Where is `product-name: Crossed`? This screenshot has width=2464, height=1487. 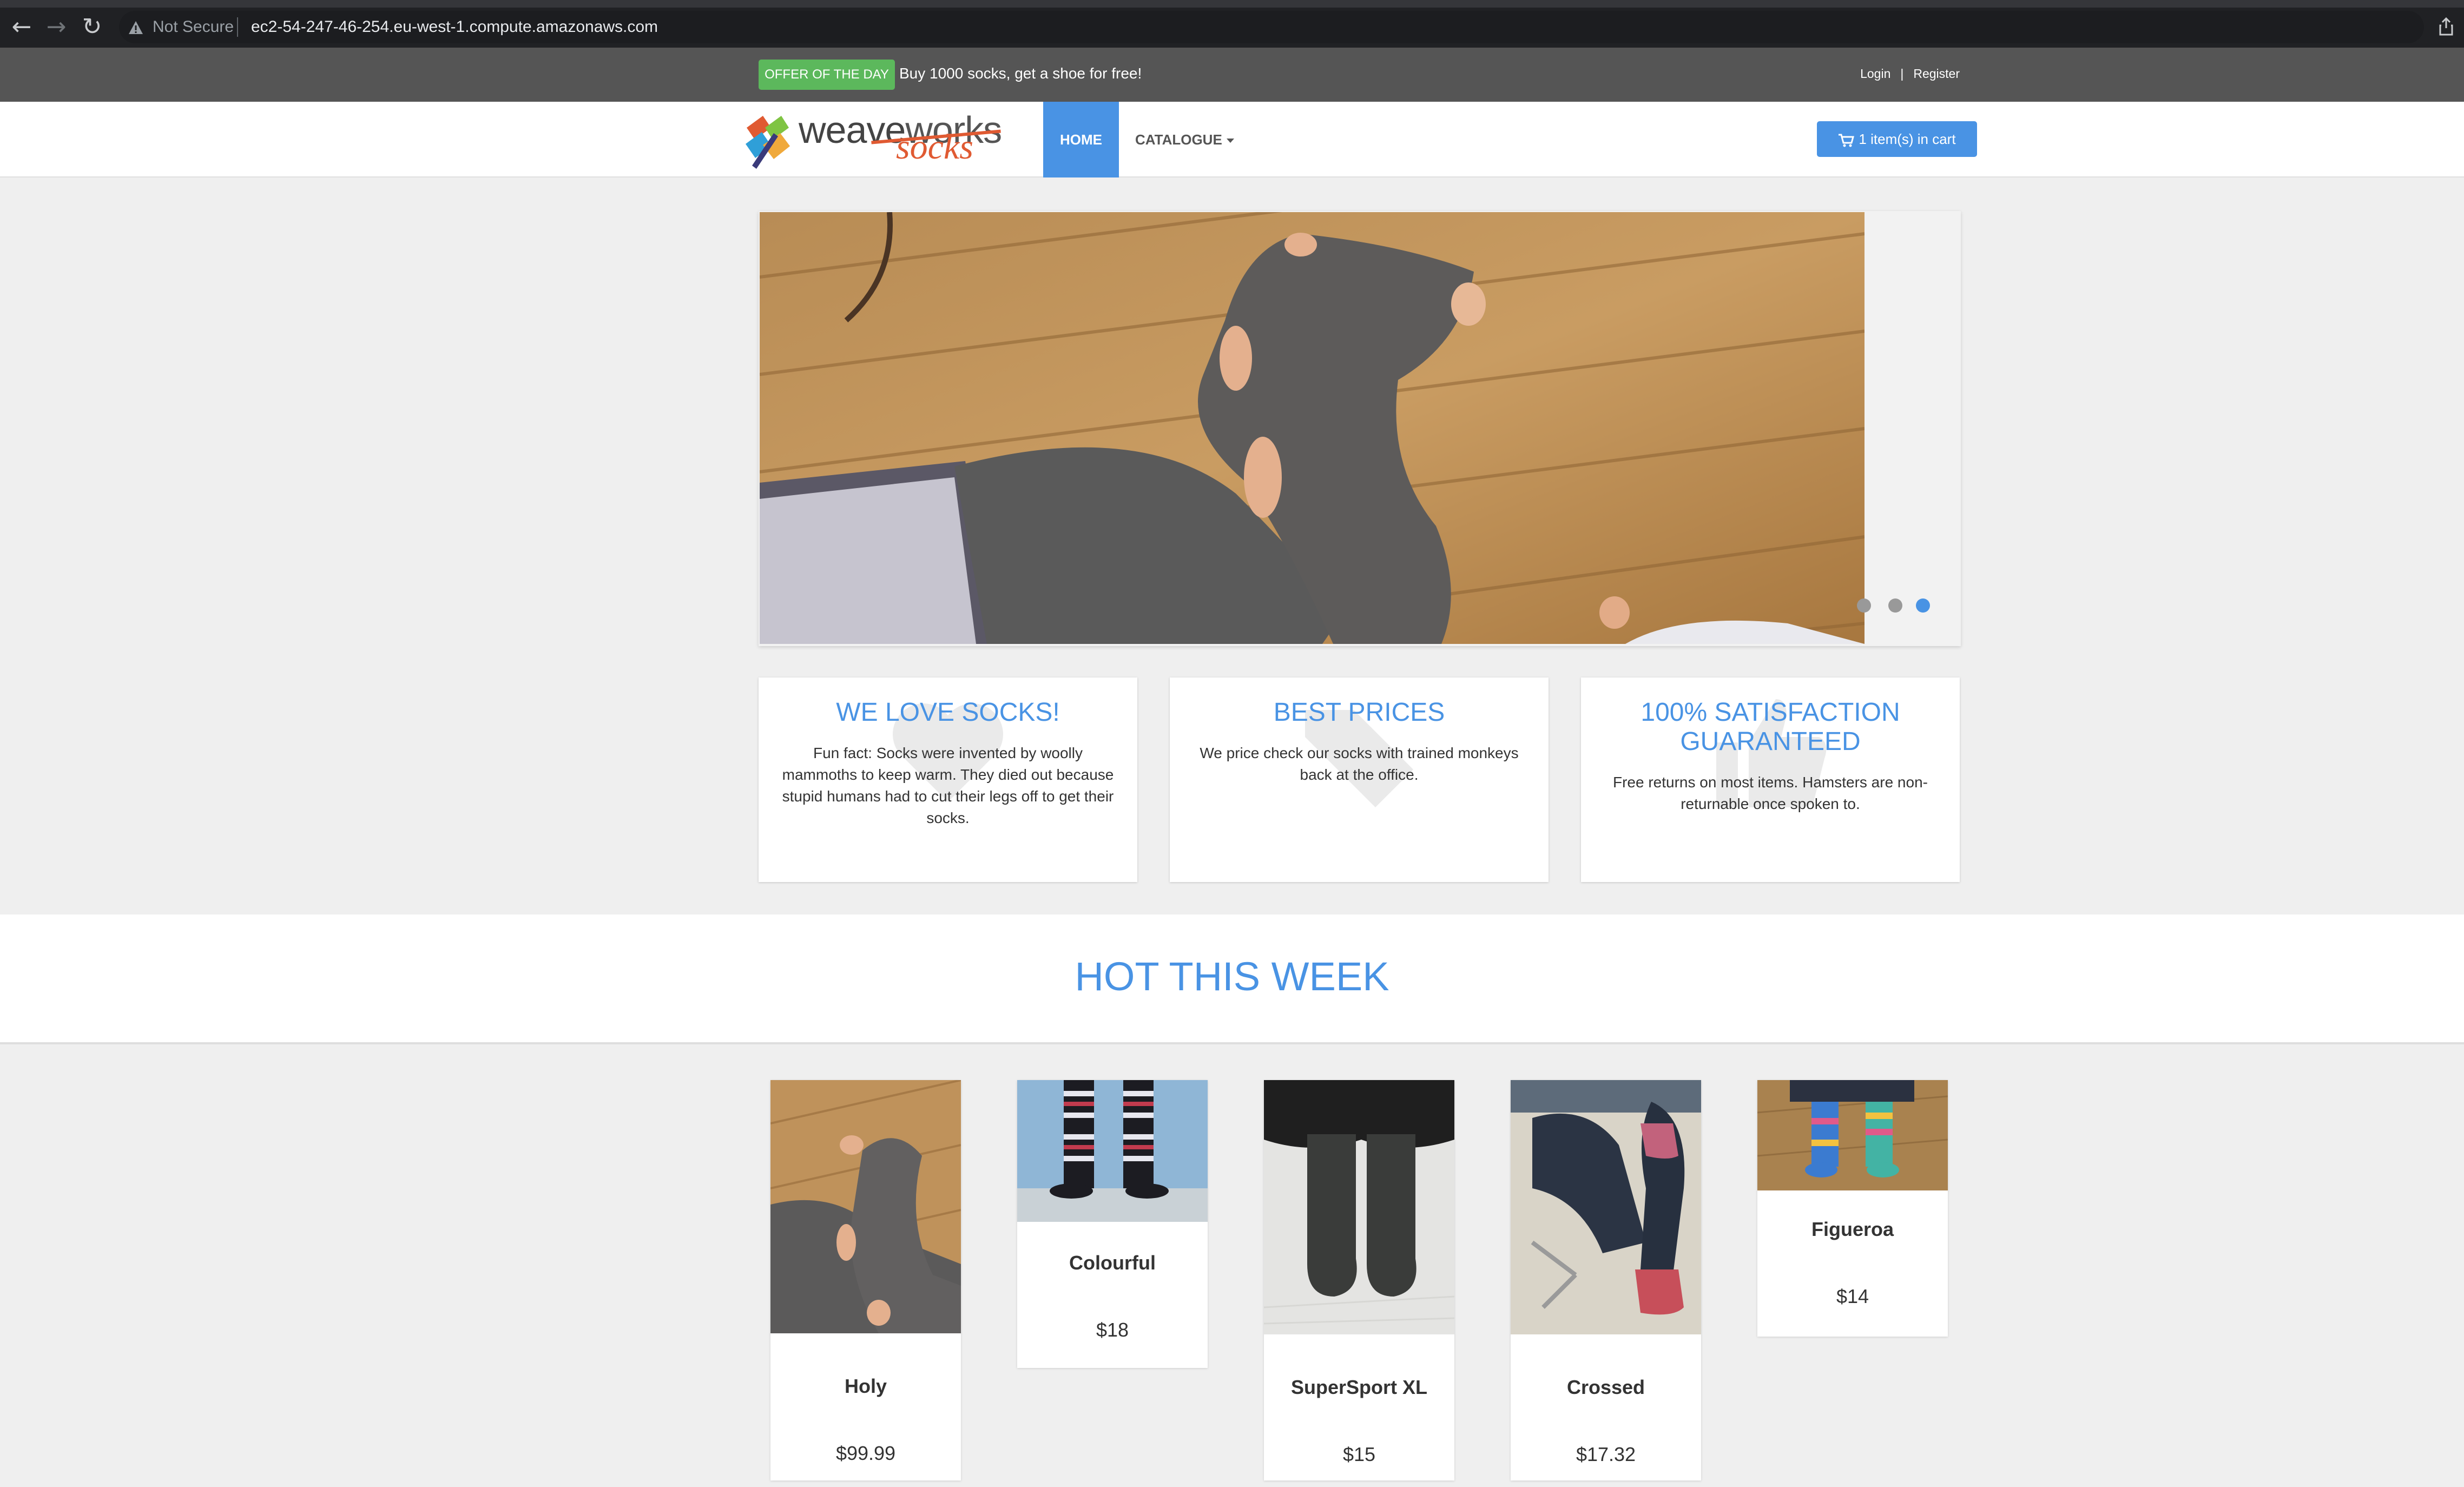 product-name: Crossed is located at coordinates (1606, 1387).